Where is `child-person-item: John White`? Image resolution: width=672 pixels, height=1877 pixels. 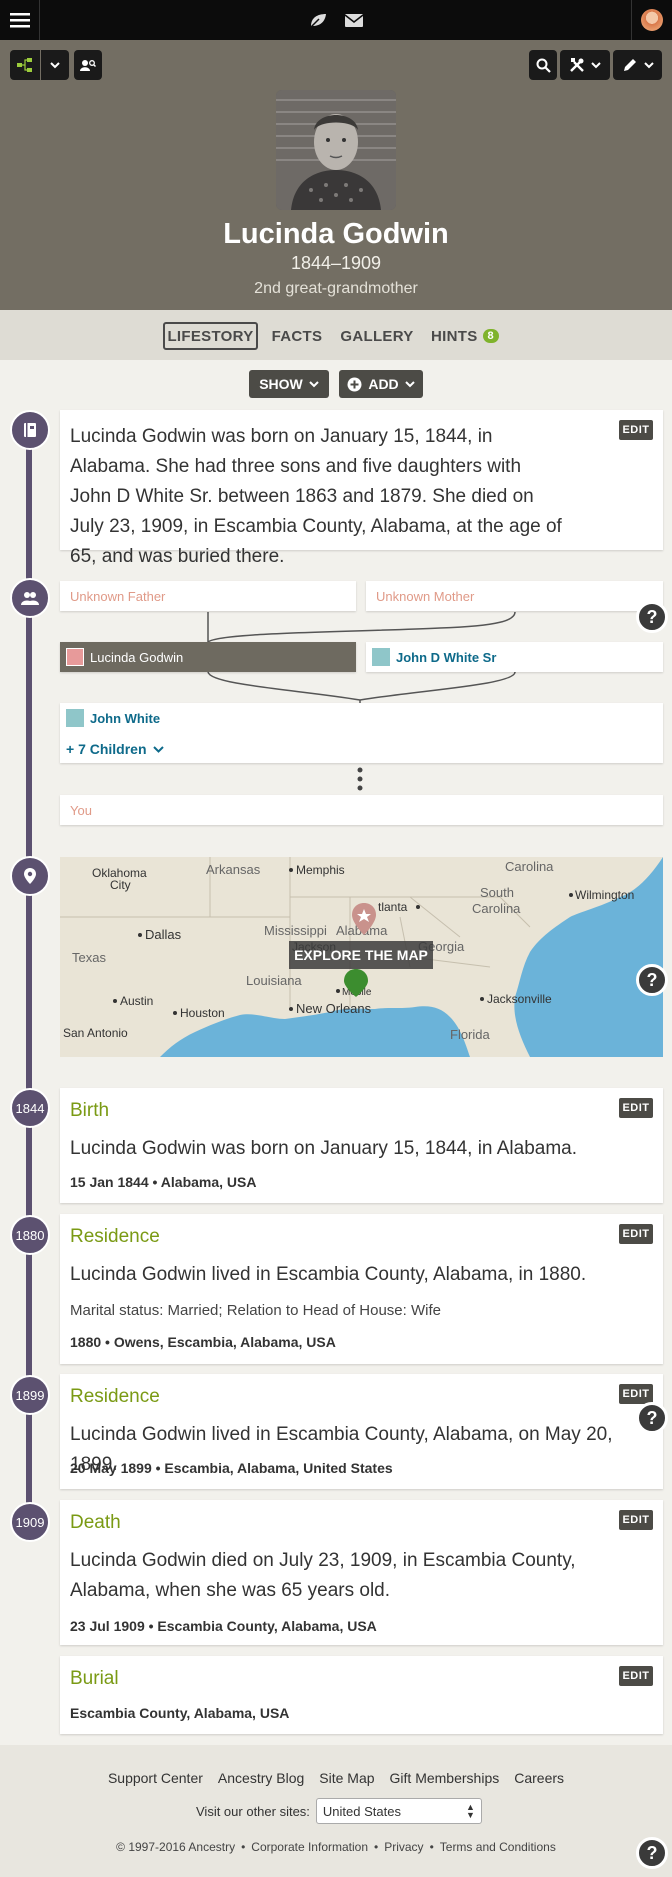
child-person-item: John White is located at coordinates (113, 718).